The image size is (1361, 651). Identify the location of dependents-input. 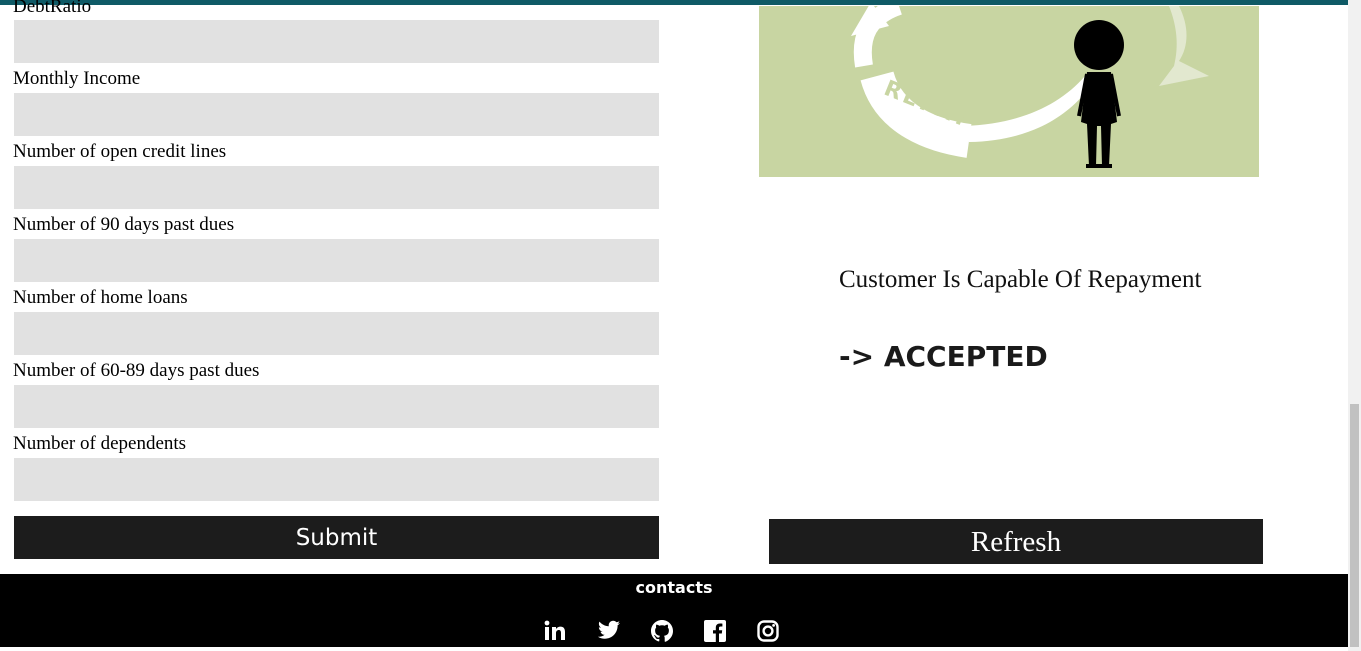
(336, 479).